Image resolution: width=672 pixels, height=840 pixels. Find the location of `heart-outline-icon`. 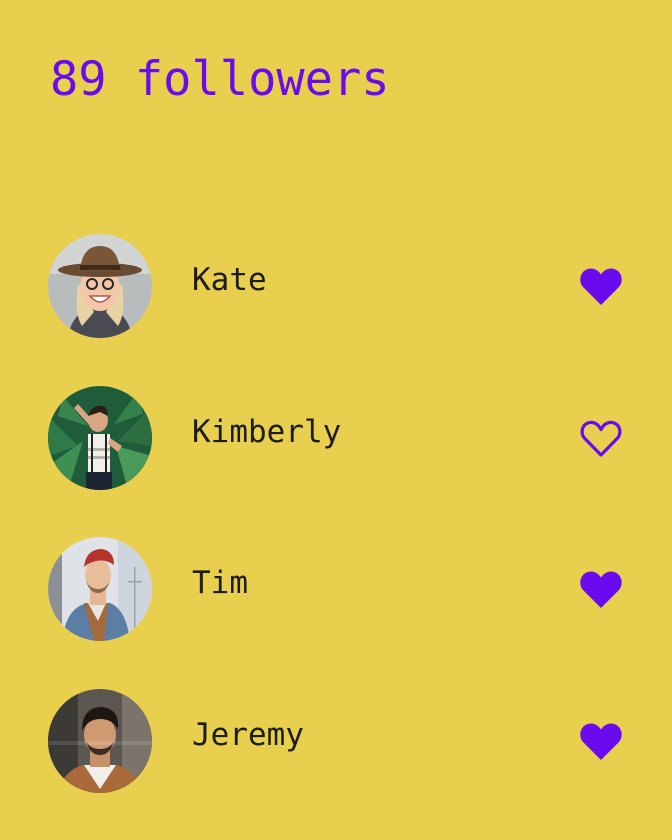

heart-outline-icon is located at coordinates (601, 438).